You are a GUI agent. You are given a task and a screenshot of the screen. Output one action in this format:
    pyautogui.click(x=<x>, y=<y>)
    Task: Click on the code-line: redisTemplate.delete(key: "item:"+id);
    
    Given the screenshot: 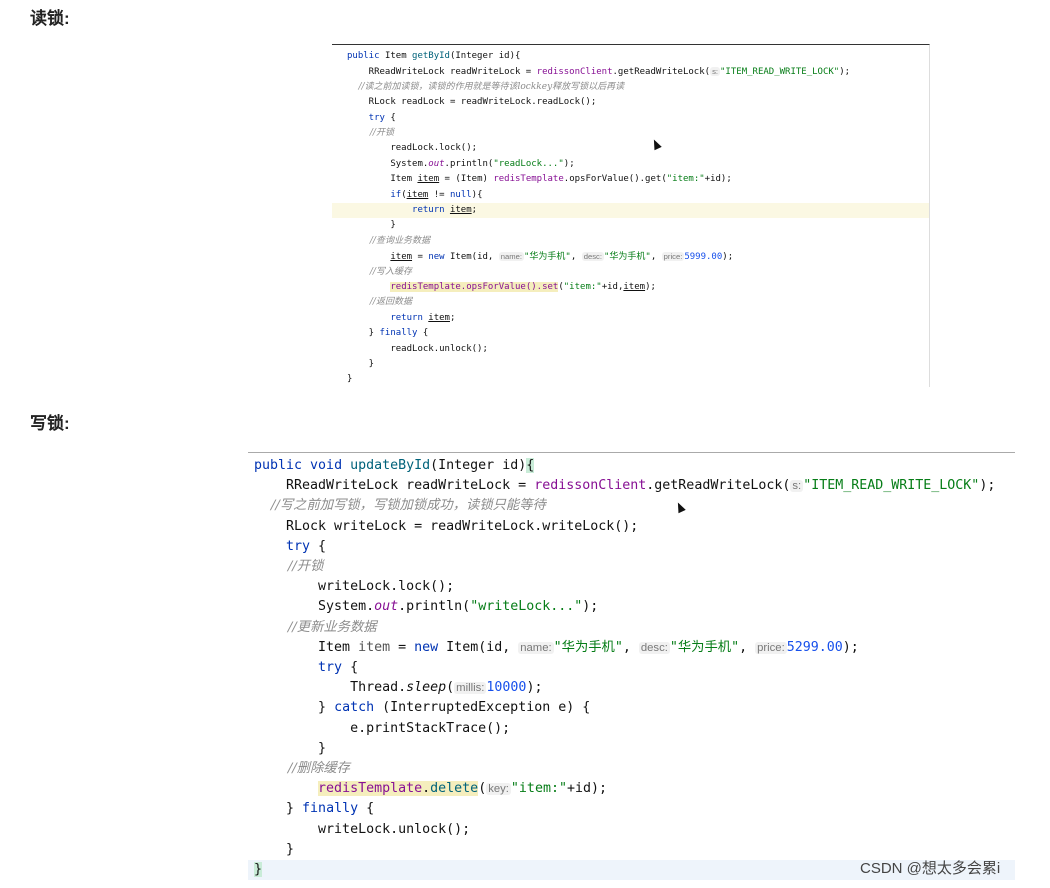 What is the action you would take?
    pyautogui.click(x=462, y=789)
    